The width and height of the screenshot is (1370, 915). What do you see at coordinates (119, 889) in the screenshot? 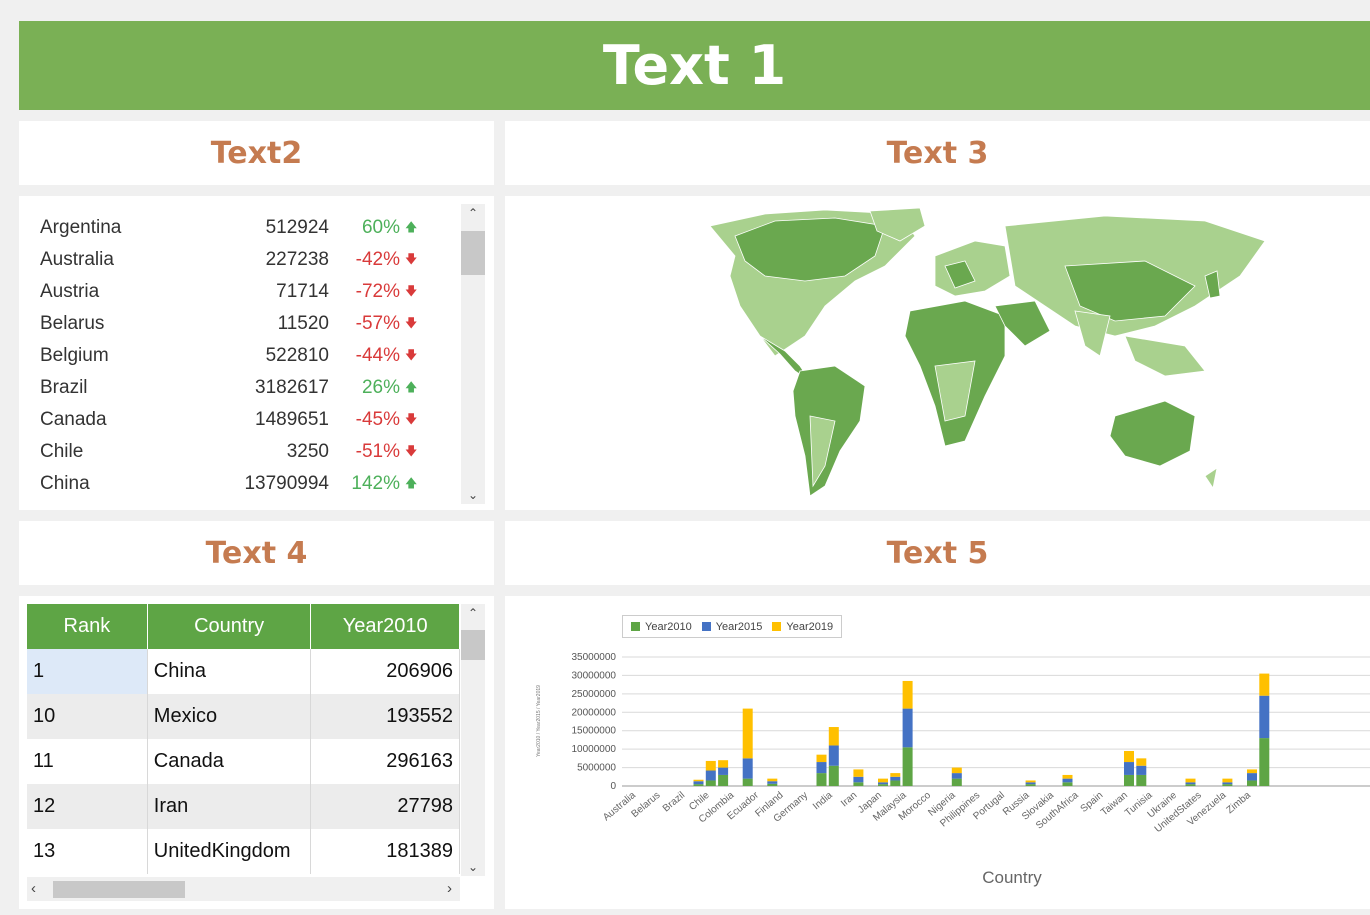
I see `table-hscroll-thumb` at bounding box center [119, 889].